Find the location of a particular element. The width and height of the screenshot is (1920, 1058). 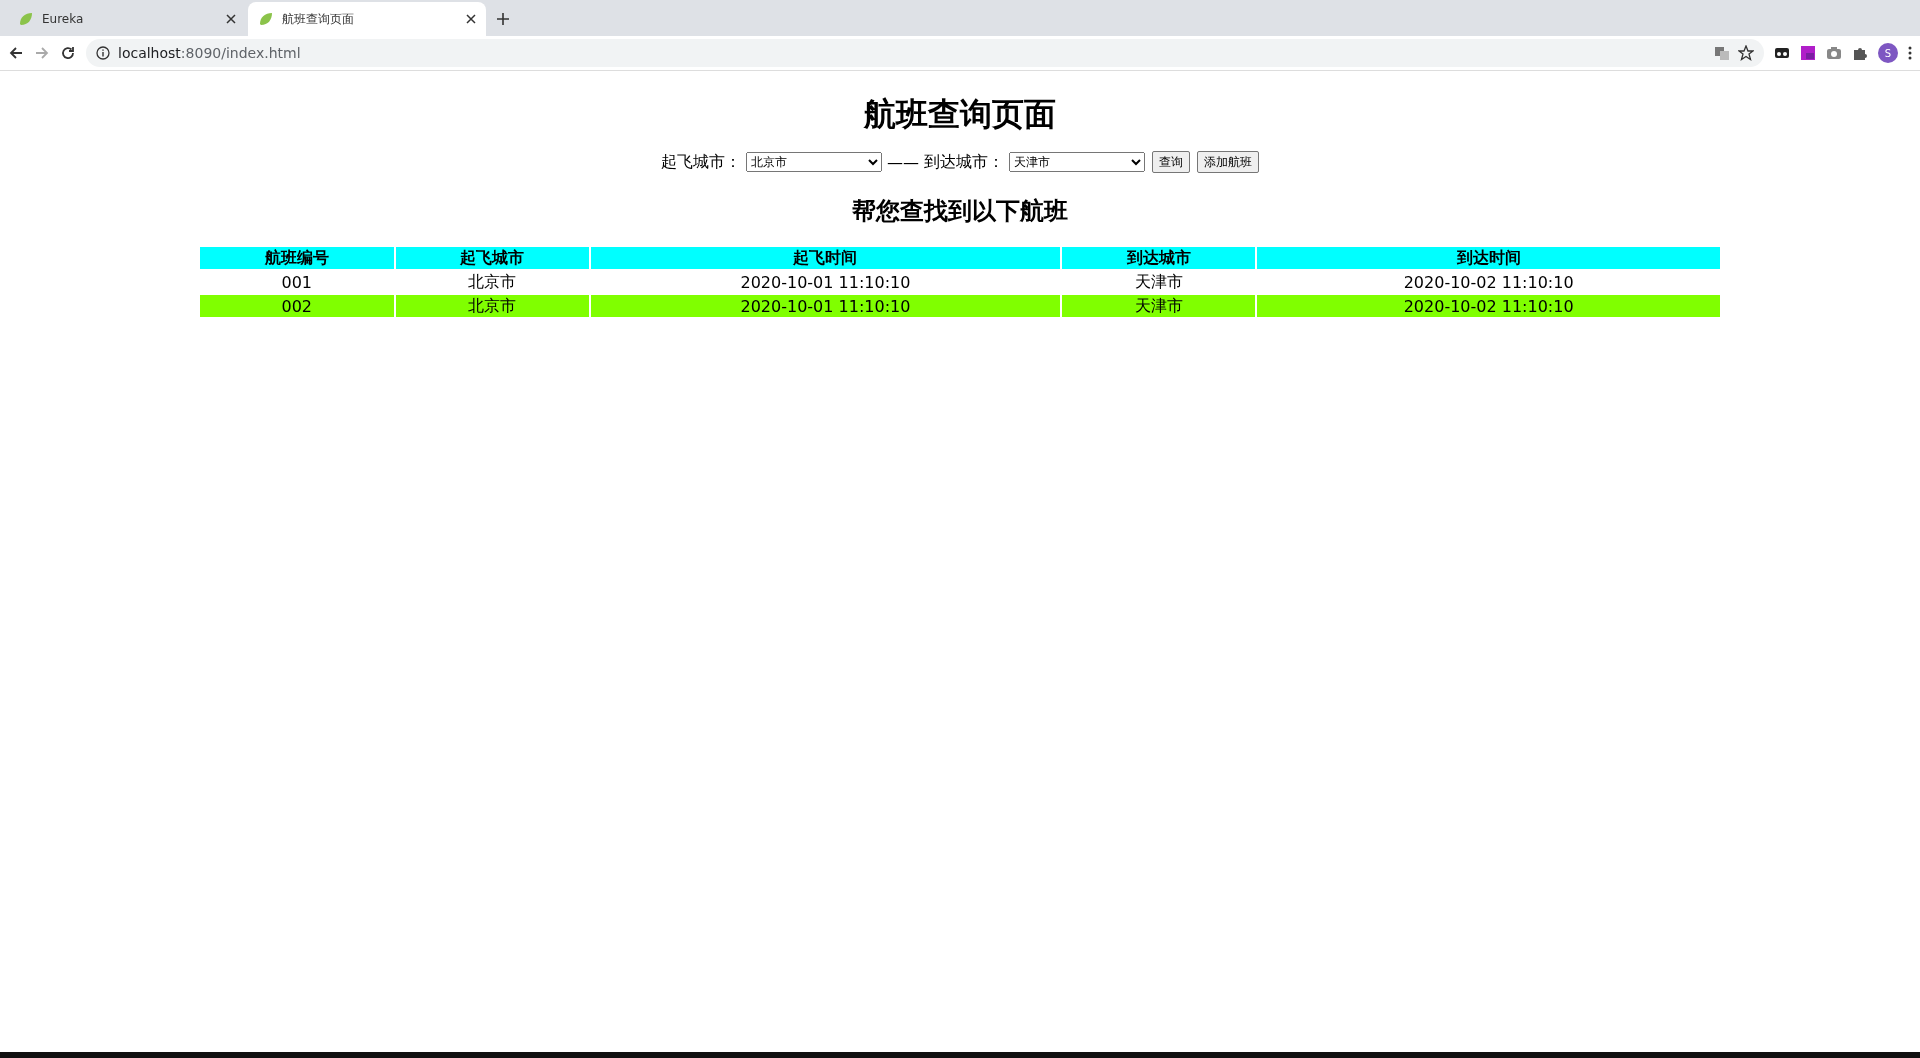

column-header: 到达城市 is located at coordinates (1158, 258).